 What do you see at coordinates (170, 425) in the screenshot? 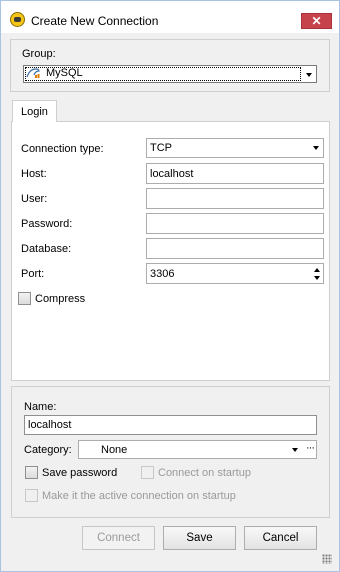
I see `name-input: localhost` at bounding box center [170, 425].